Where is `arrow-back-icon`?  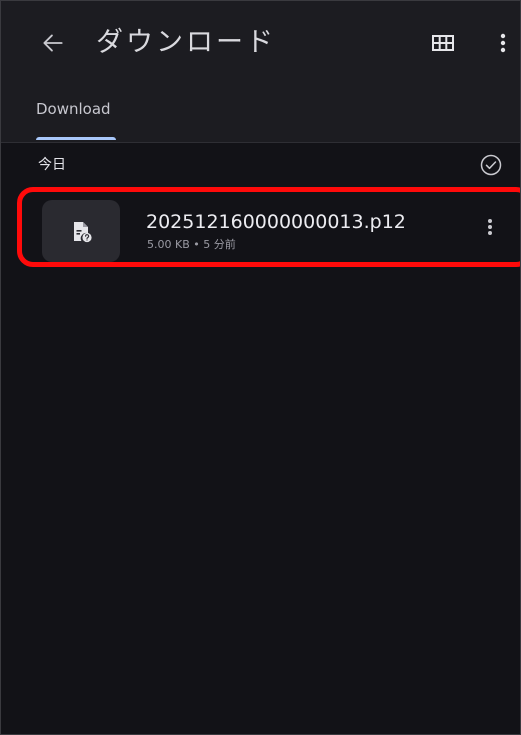
arrow-back-icon is located at coordinates (53, 43).